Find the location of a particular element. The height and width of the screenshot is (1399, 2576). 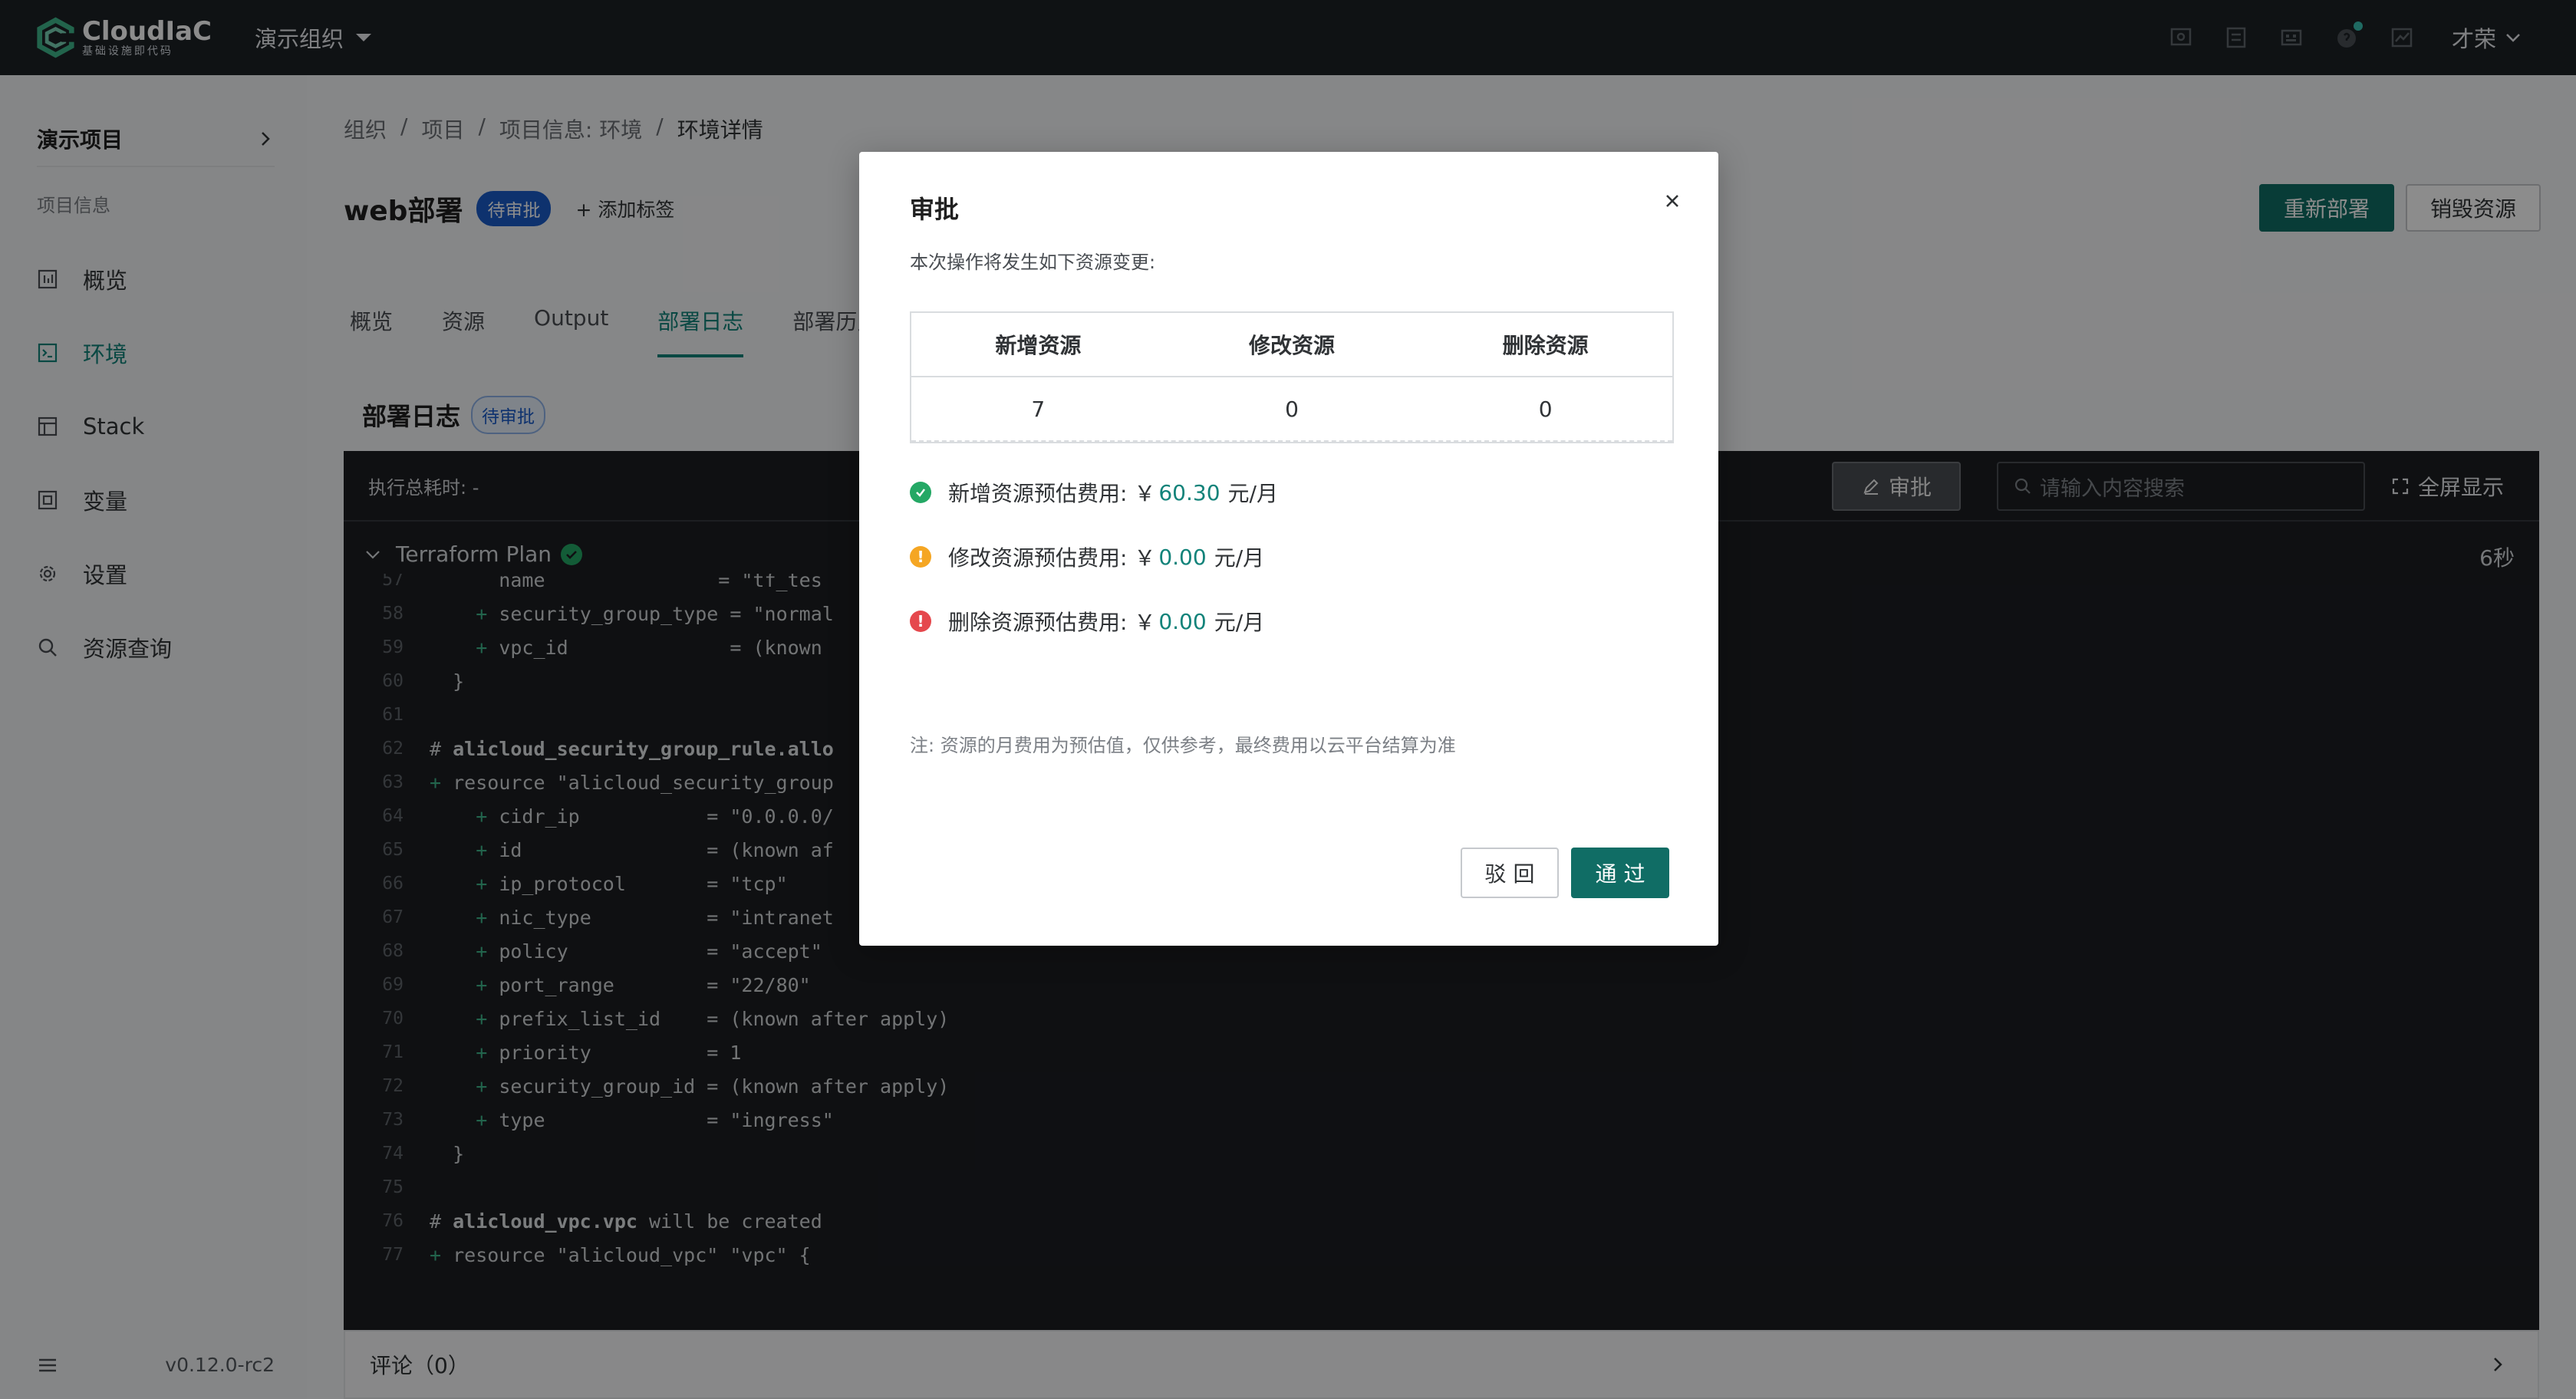

close-icon is located at coordinates (1672, 201).